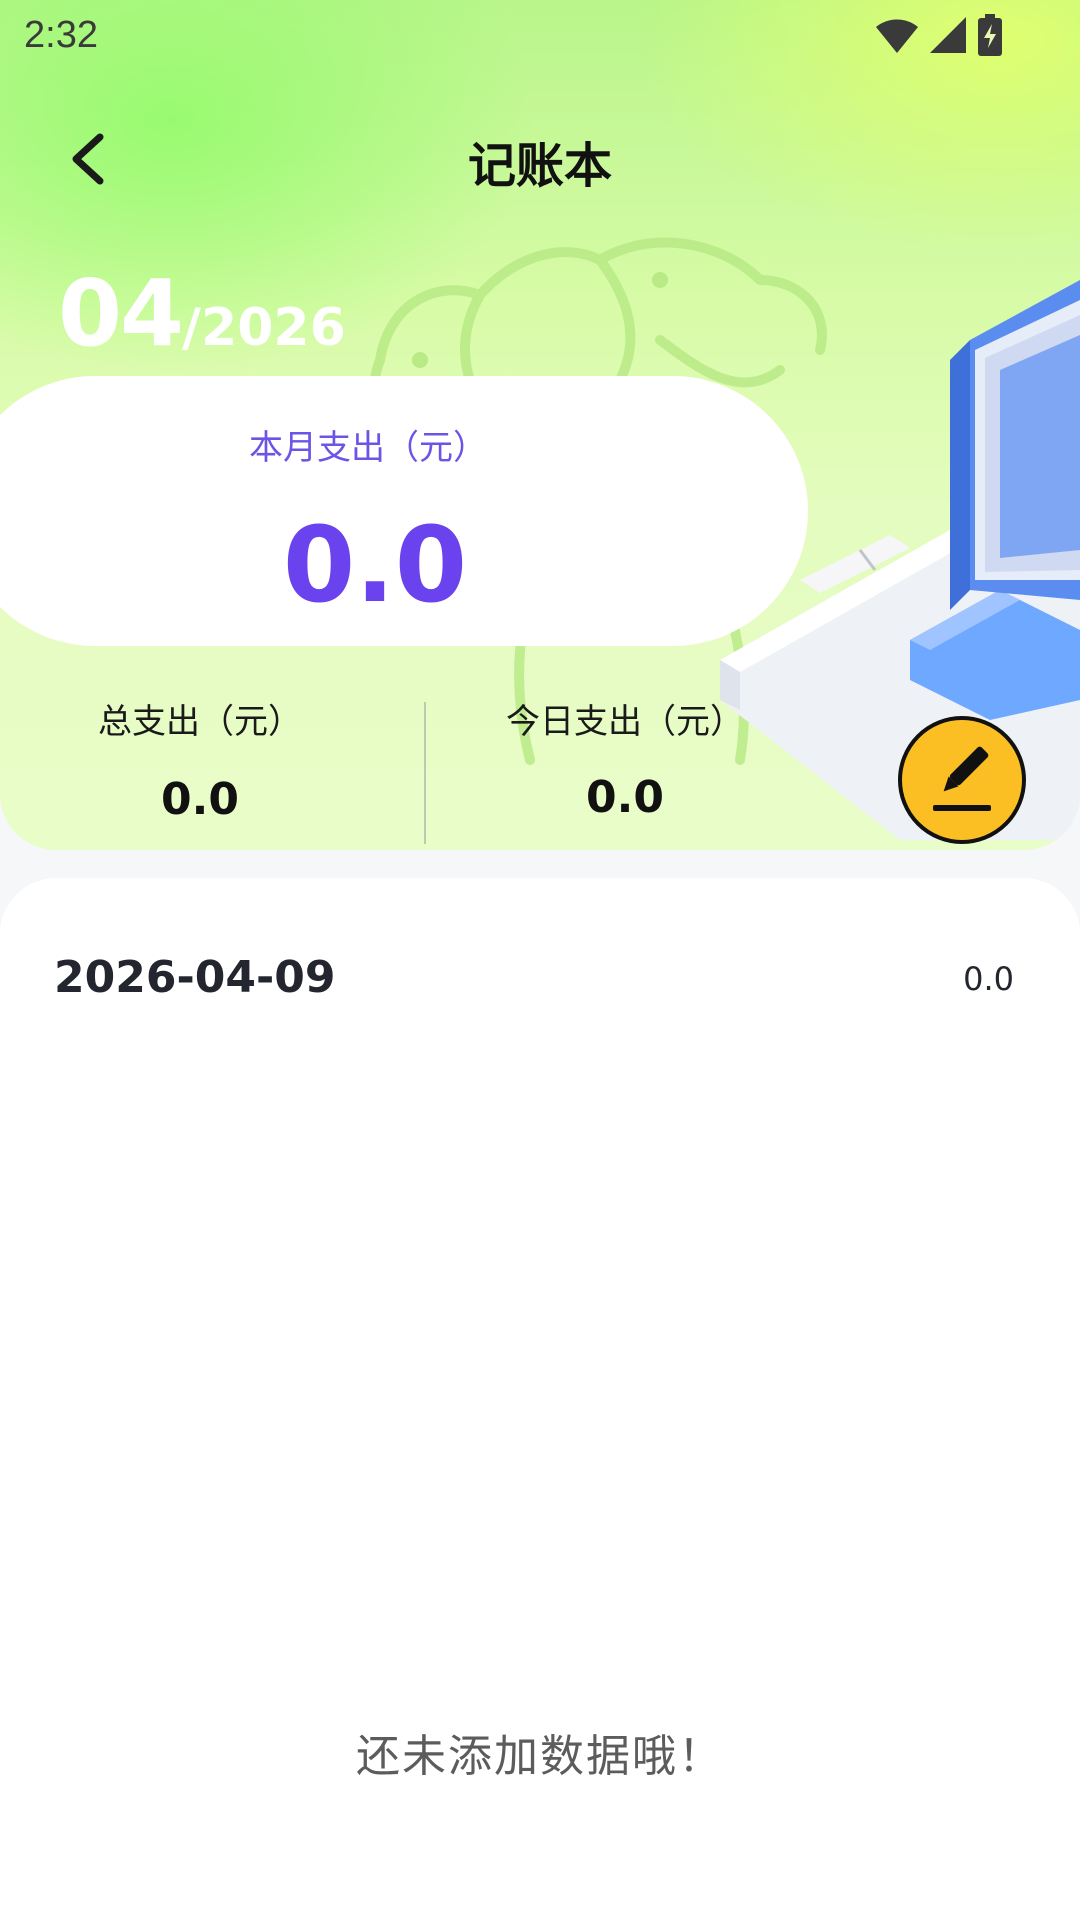 This screenshot has height=1920, width=1080. Describe the element at coordinates (948, 35) in the screenshot. I see `cellular-signal-icon` at that location.